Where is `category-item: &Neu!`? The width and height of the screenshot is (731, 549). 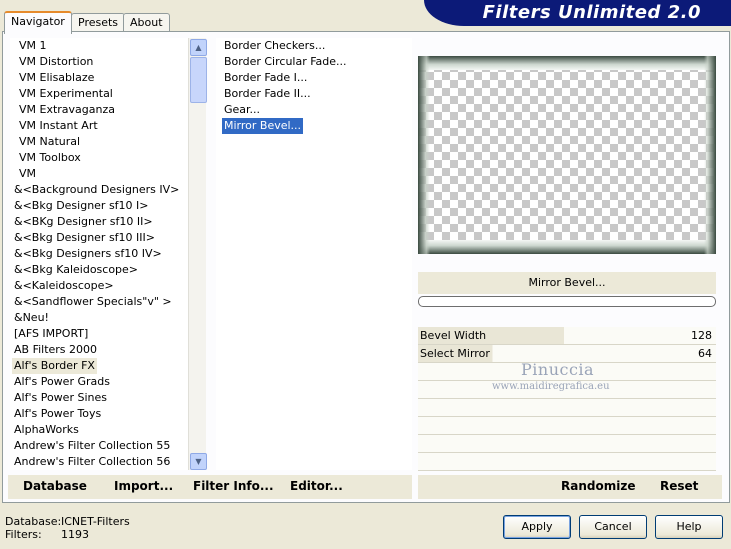 category-item: &Neu! is located at coordinates (31, 318).